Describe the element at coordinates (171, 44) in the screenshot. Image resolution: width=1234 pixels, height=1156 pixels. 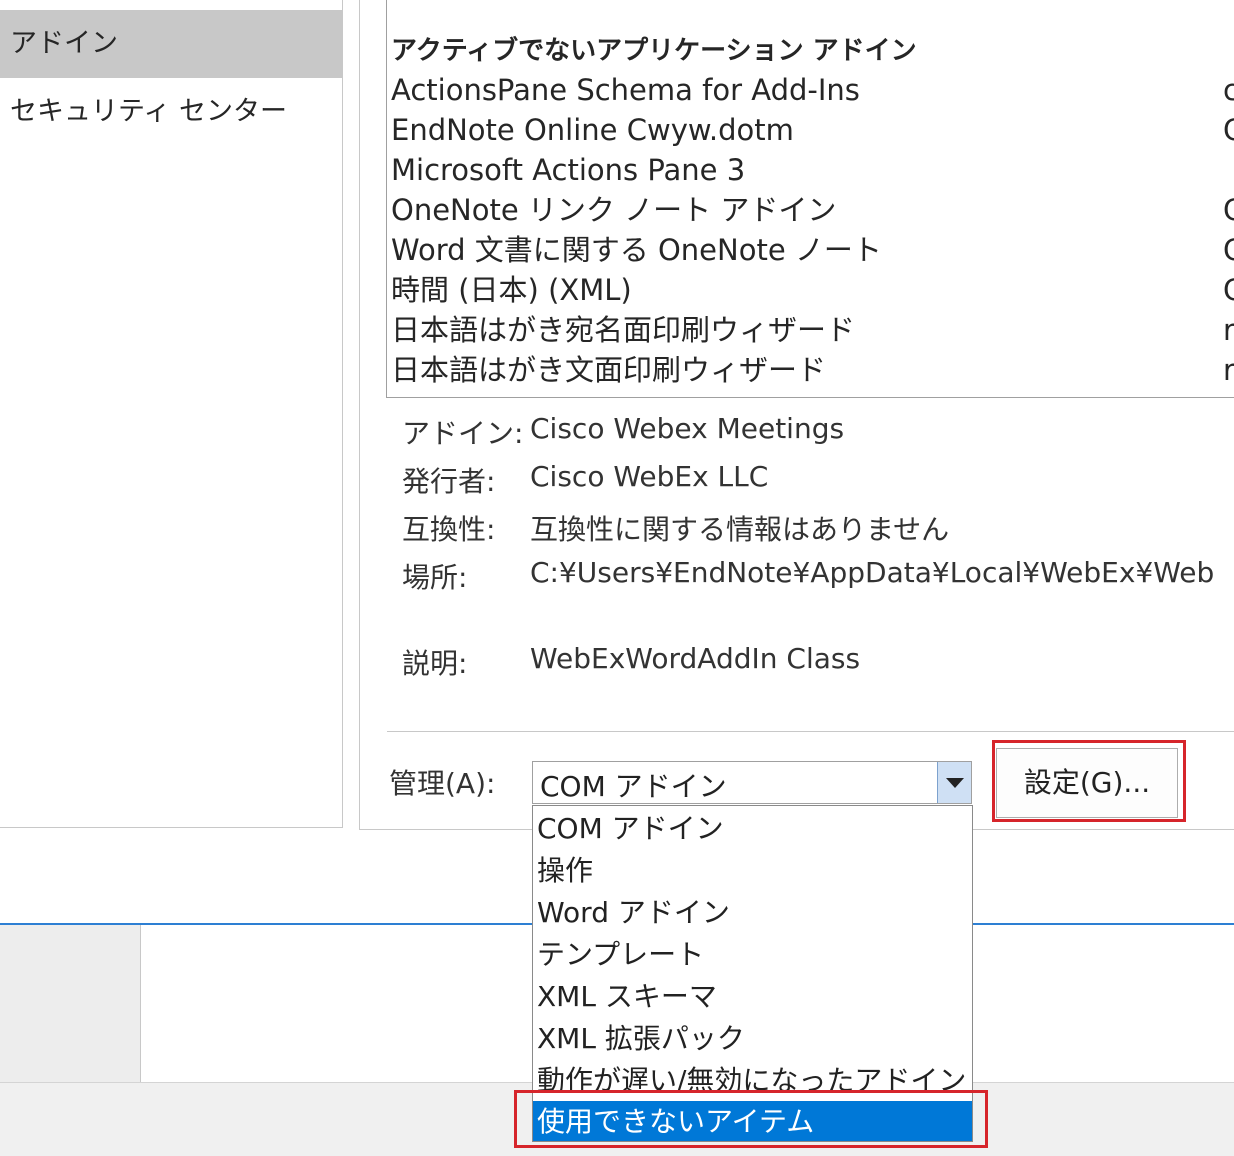
I see `sidebar-item-addins: アドイン` at that location.